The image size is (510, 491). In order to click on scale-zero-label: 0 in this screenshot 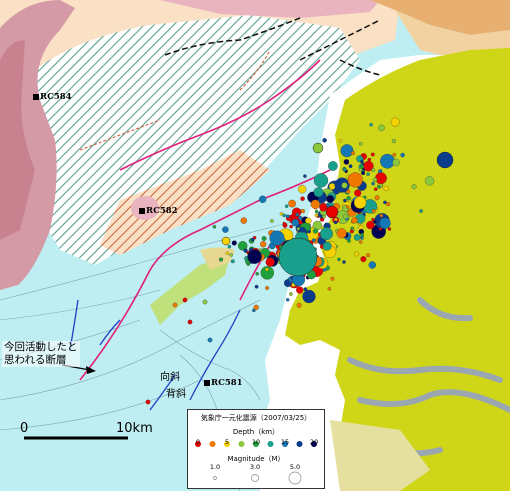, I will do `click(24, 428)`.